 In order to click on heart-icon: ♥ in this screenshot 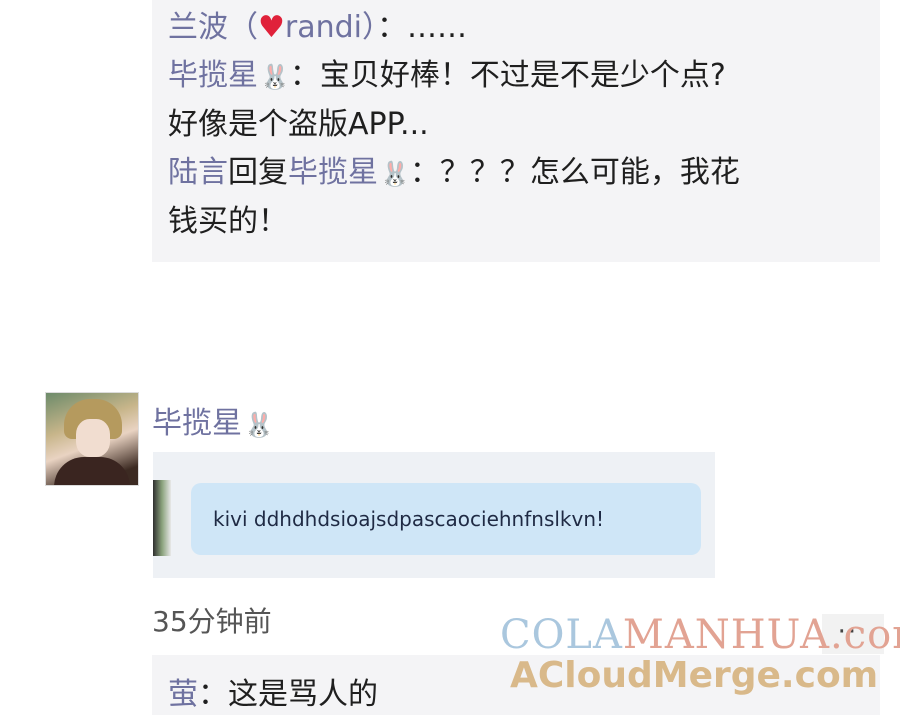, I will do `click(271, 27)`.